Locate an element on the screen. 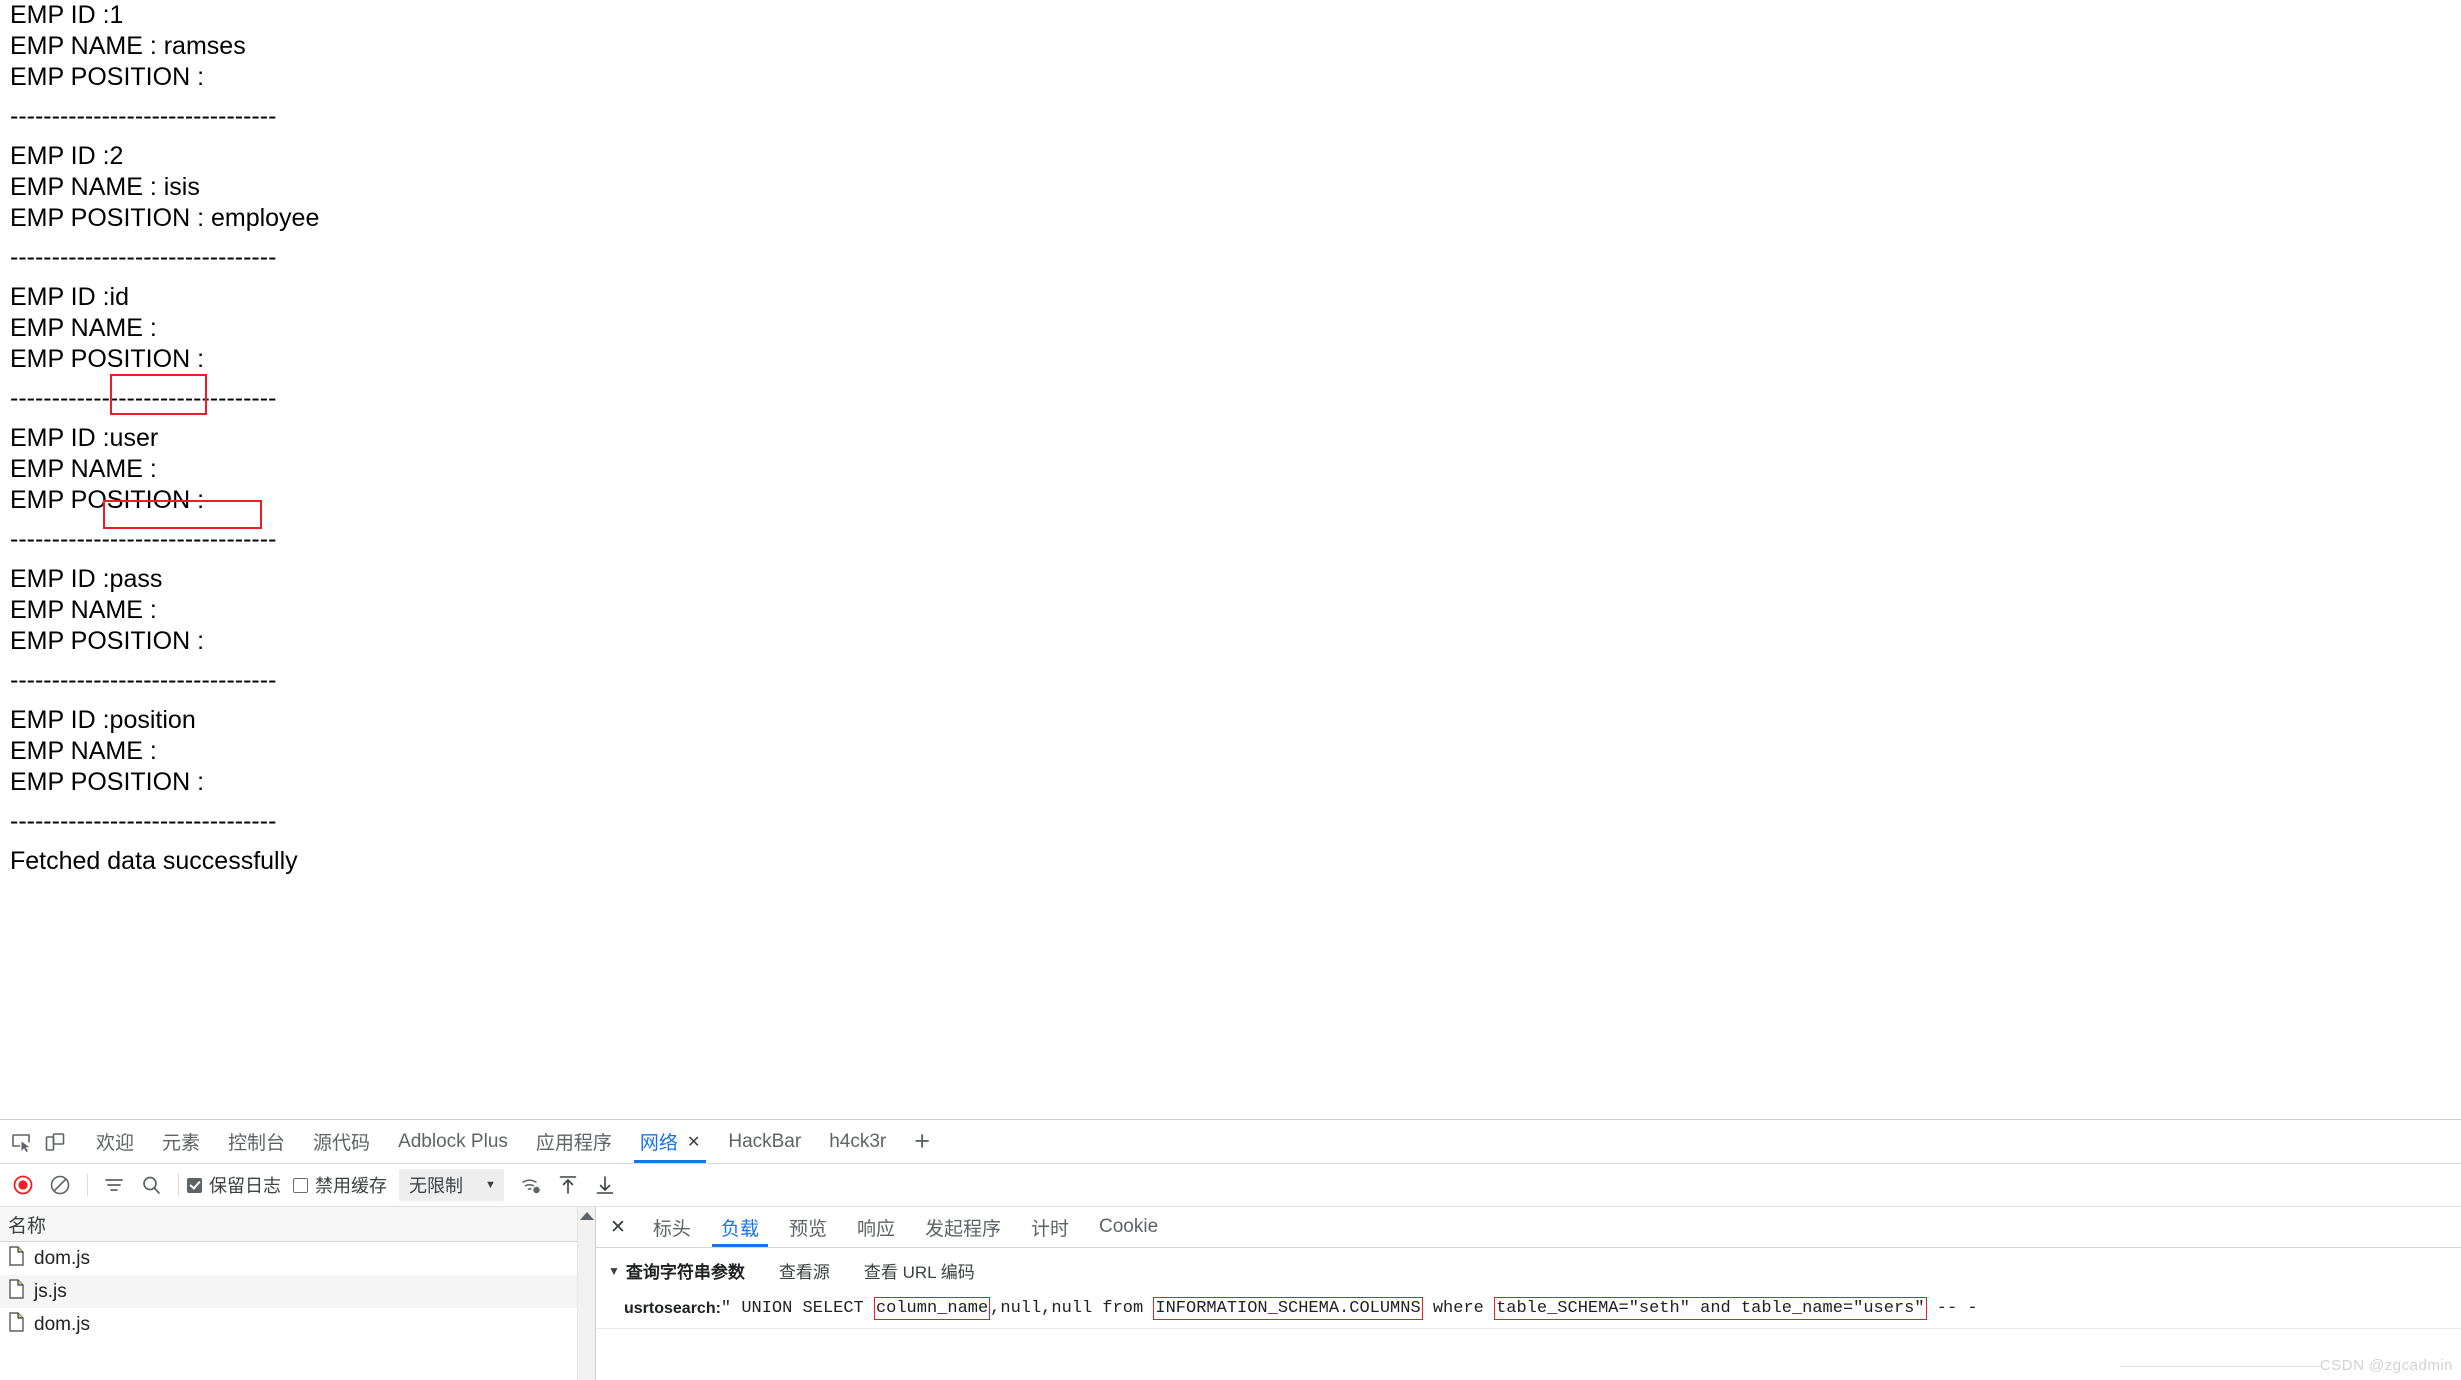 The image size is (2461, 1380). view-url-encoded-link: 查看 URL 编码 is located at coordinates (919, 1270).